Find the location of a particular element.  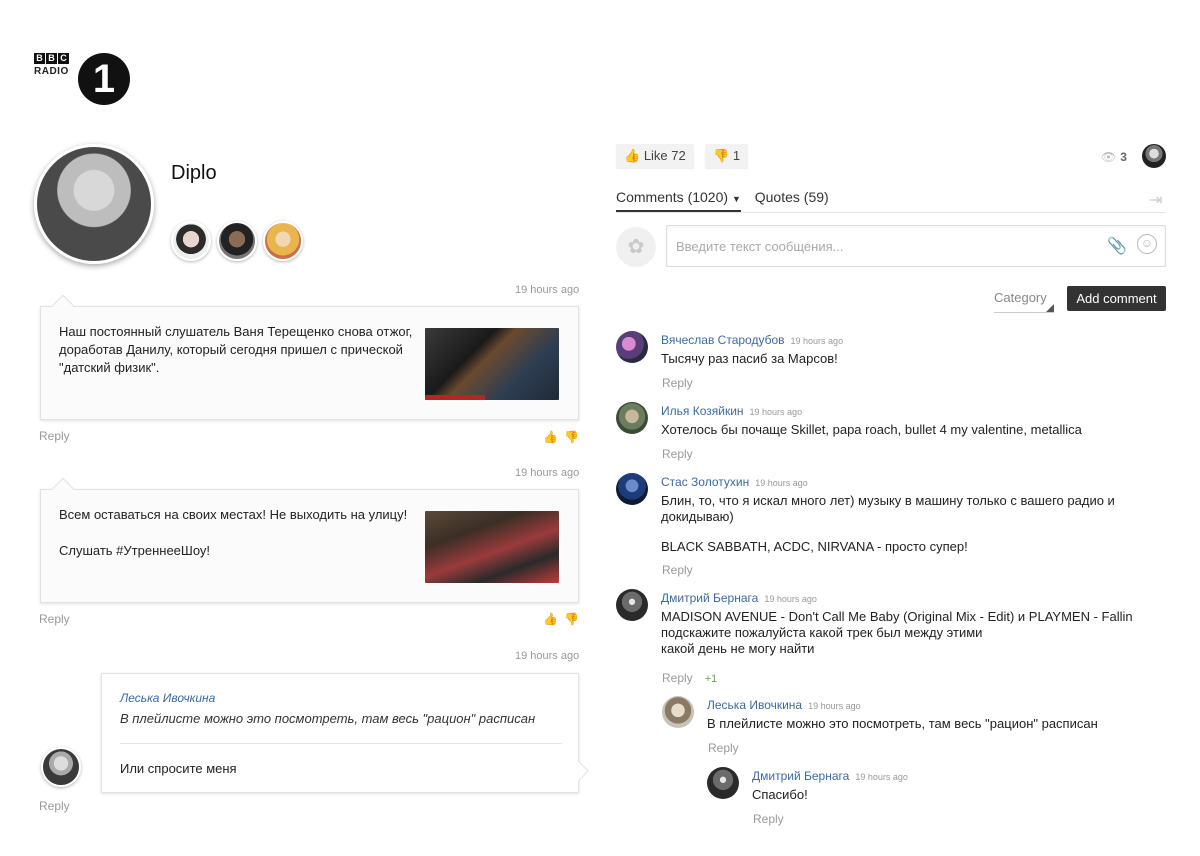

tabs-divider is located at coordinates (891, 212).